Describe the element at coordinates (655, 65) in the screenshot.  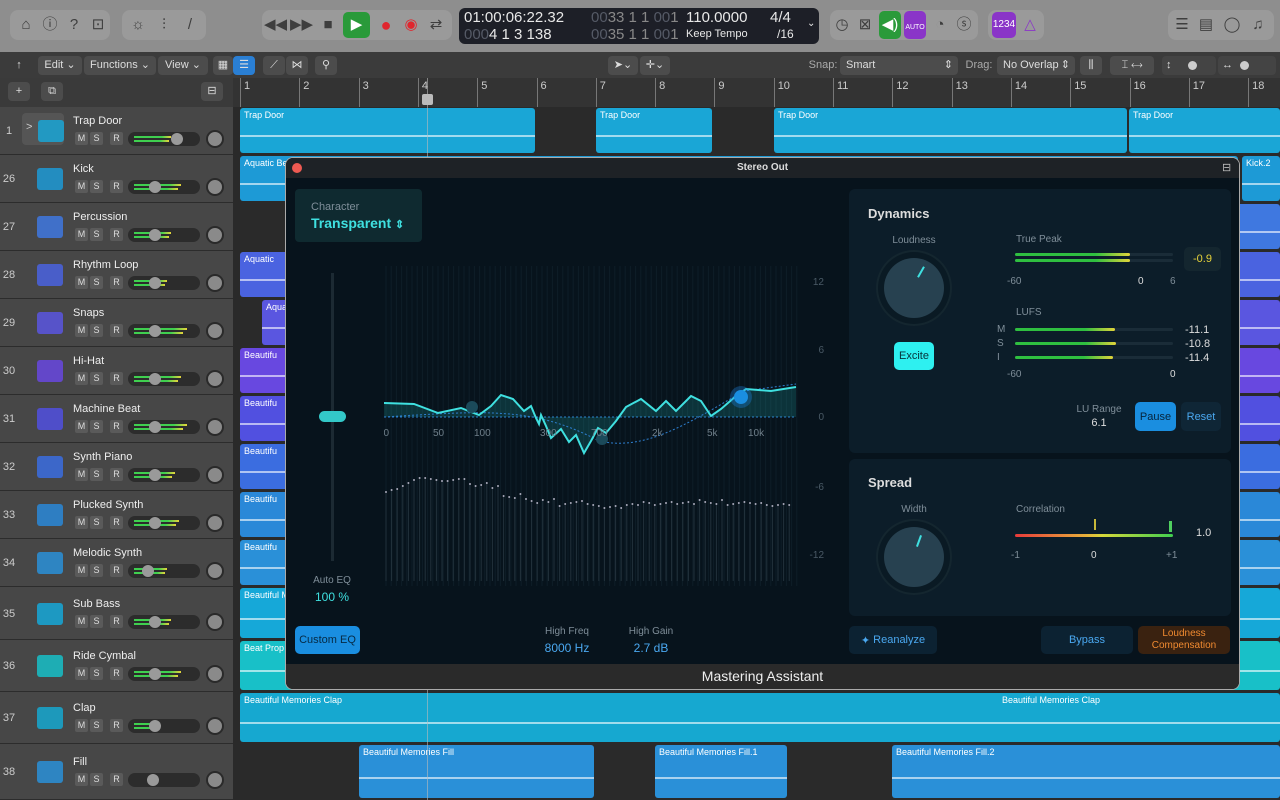
I see `secondary-tool: ✛⌄` at that location.